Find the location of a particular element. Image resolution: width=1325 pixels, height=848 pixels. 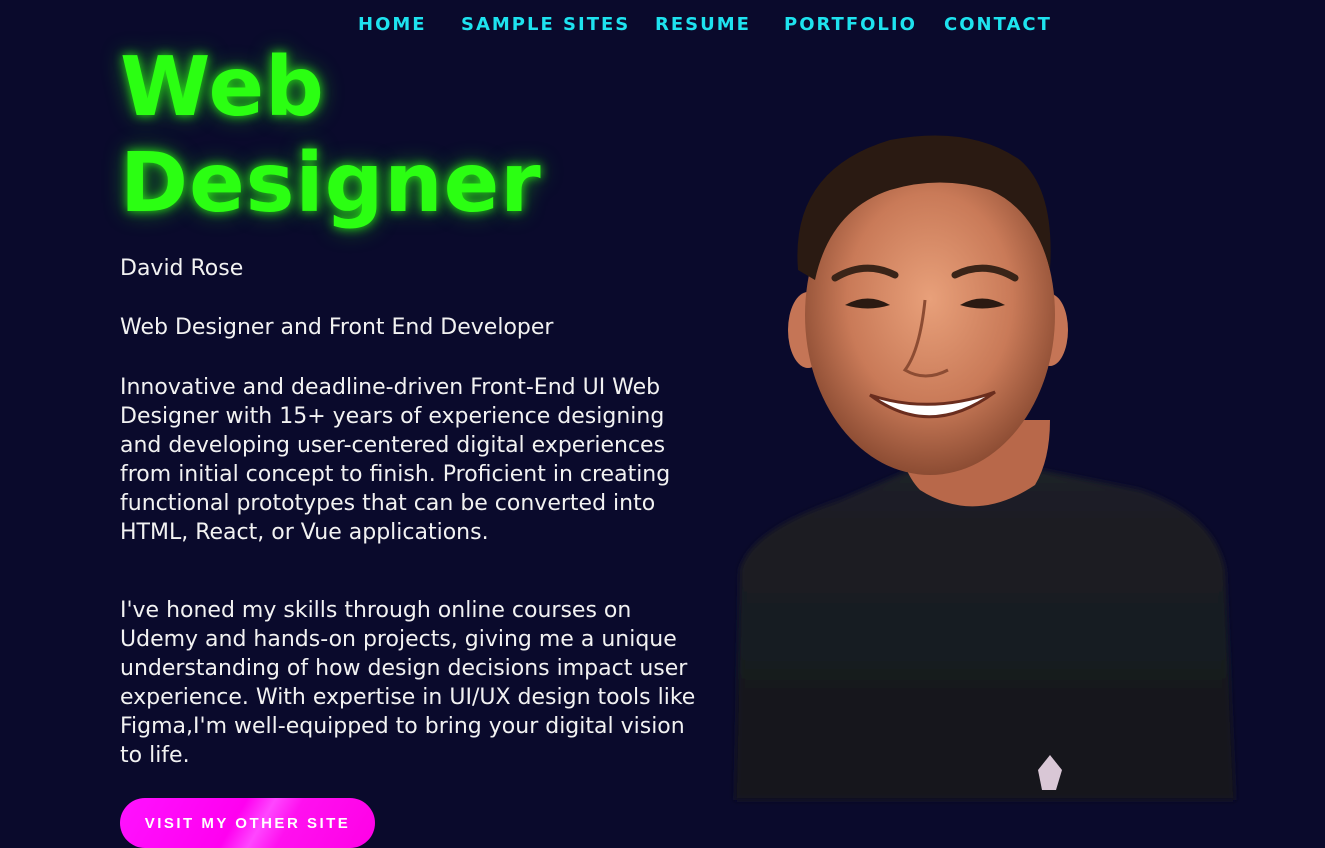

hero-title-line1: Web is located at coordinates (222, 87).